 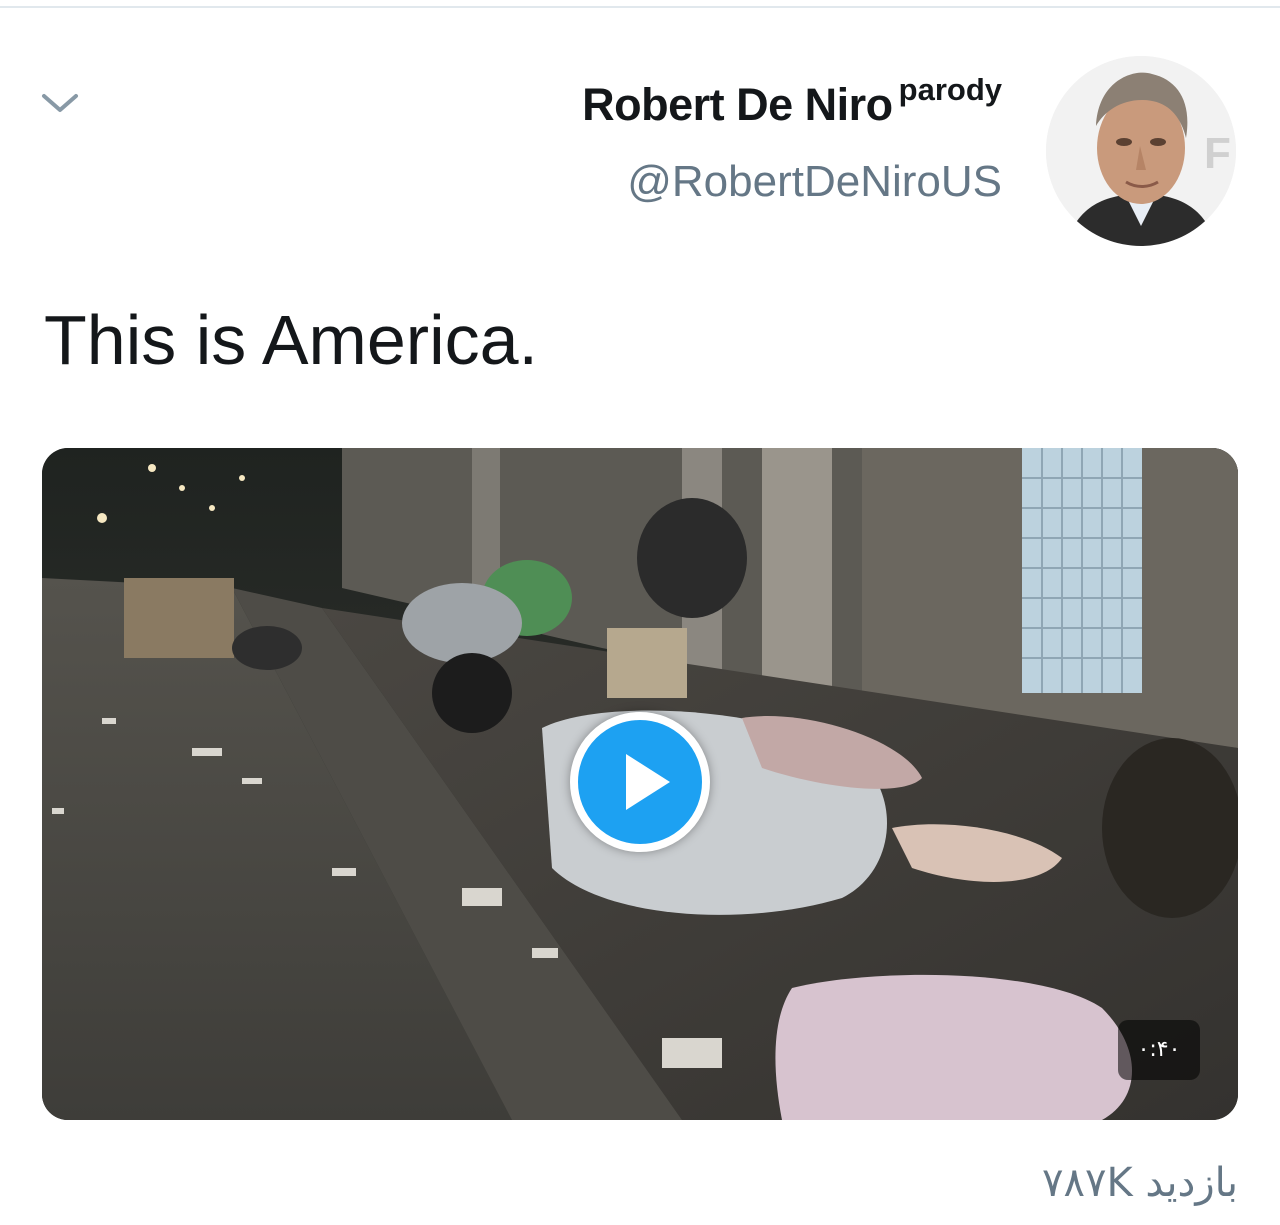 I want to click on avatar: F, so click(x=1141, y=151).